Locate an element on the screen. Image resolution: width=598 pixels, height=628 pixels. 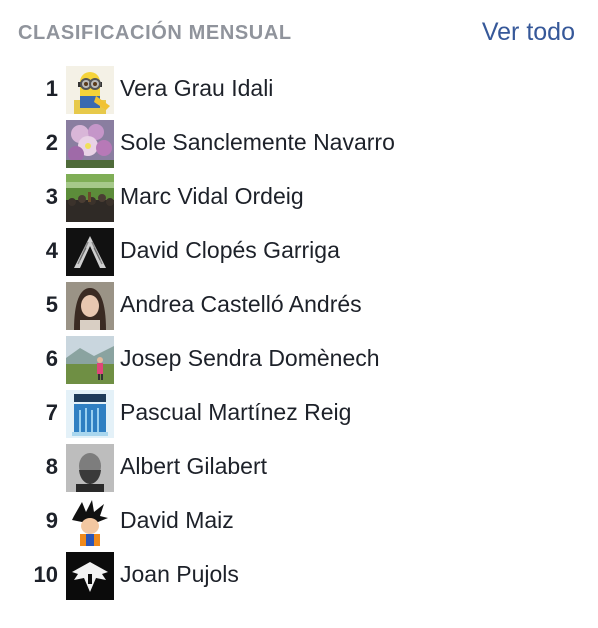
leaderboard-row: 3 Marc Vidal Ordeig is located at coordinates (299, 197).